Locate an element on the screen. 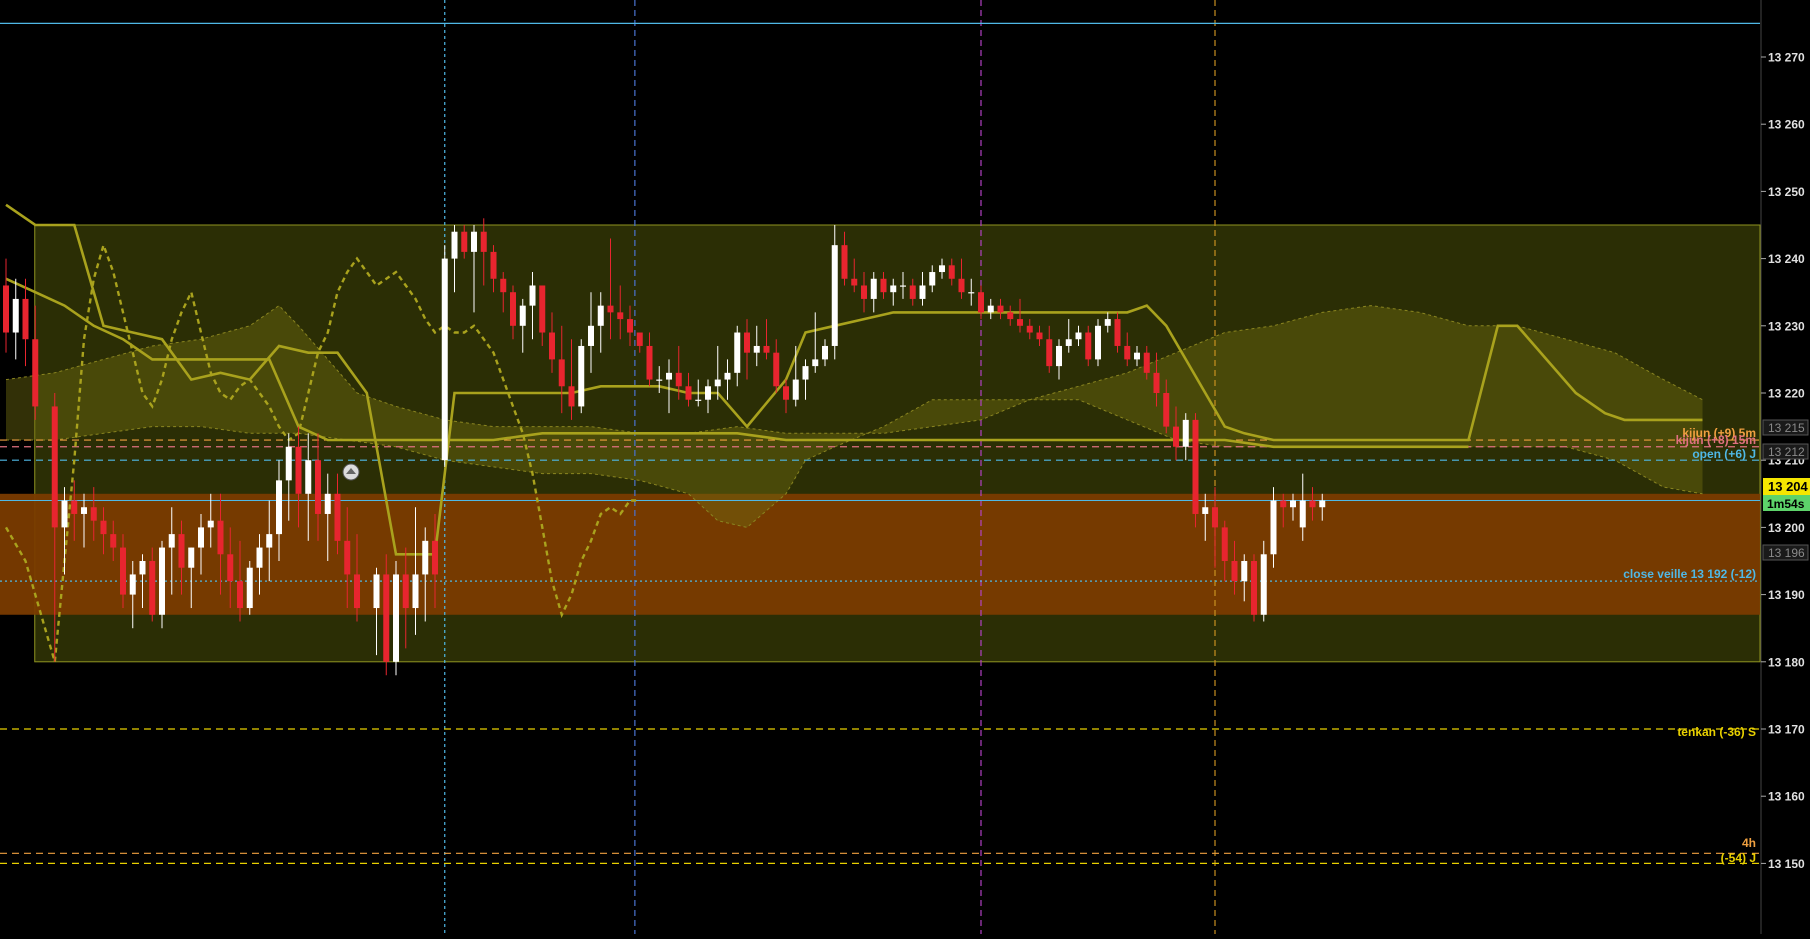  orange-zone is located at coordinates (880, 554).